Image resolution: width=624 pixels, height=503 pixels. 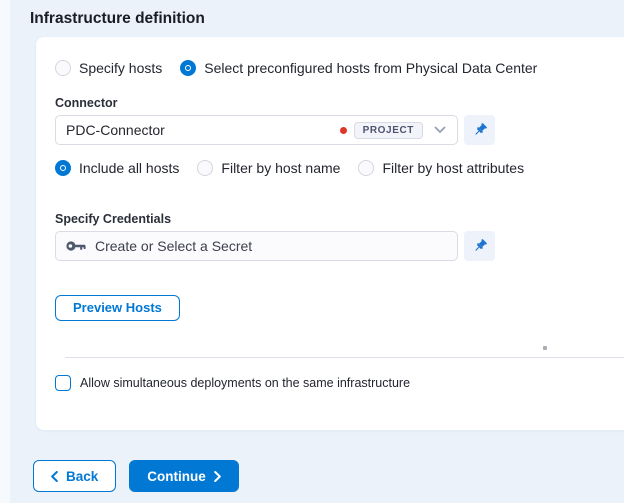 I want to click on radio-filter-by-host-attributes: Filter by host attributes, so click(x=441, y=168).